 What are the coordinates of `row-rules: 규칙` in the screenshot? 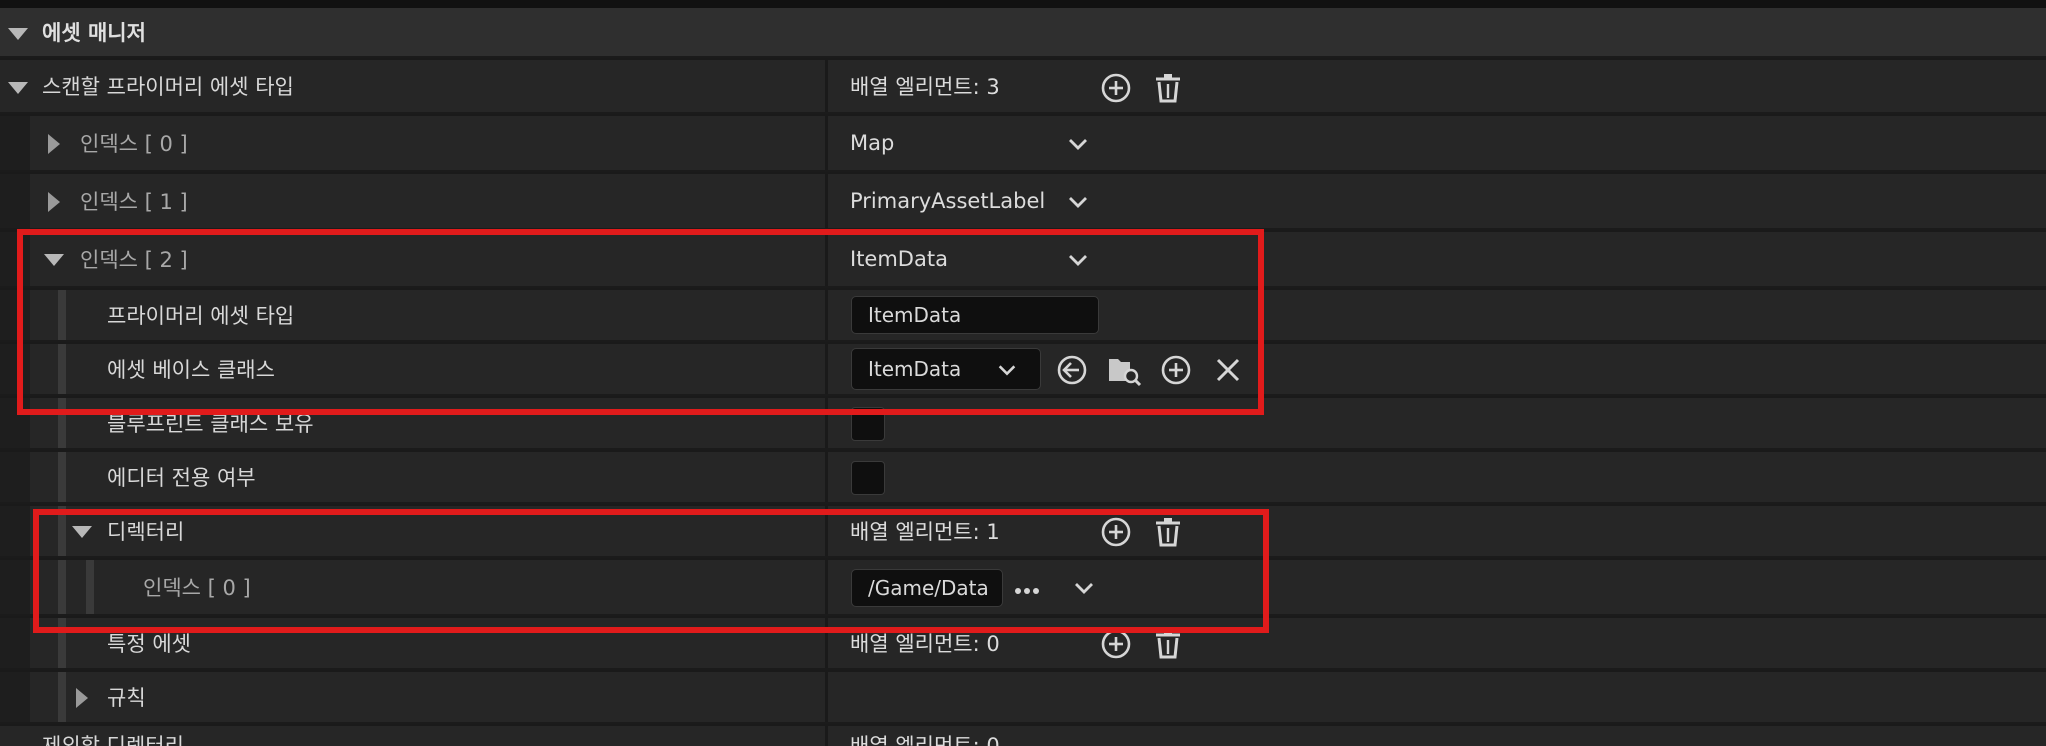 It's located at (1023, 698).